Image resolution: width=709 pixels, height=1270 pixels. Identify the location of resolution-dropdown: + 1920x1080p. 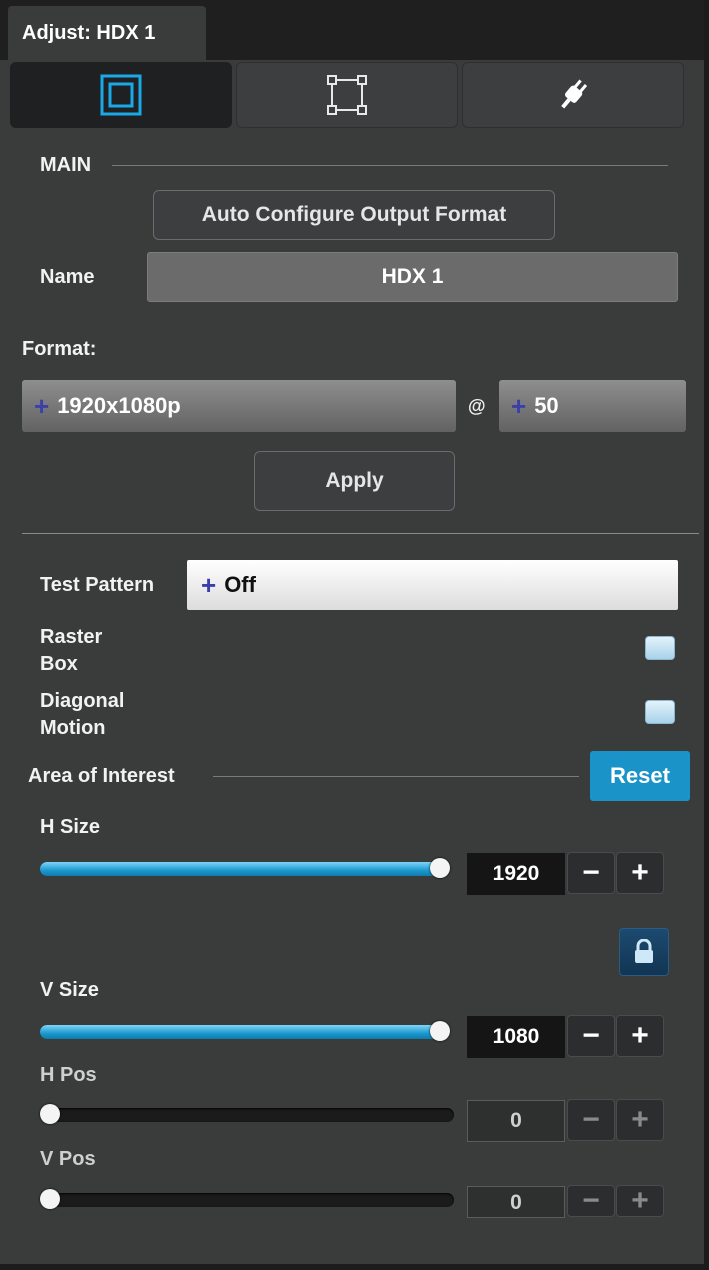
(239, 406).